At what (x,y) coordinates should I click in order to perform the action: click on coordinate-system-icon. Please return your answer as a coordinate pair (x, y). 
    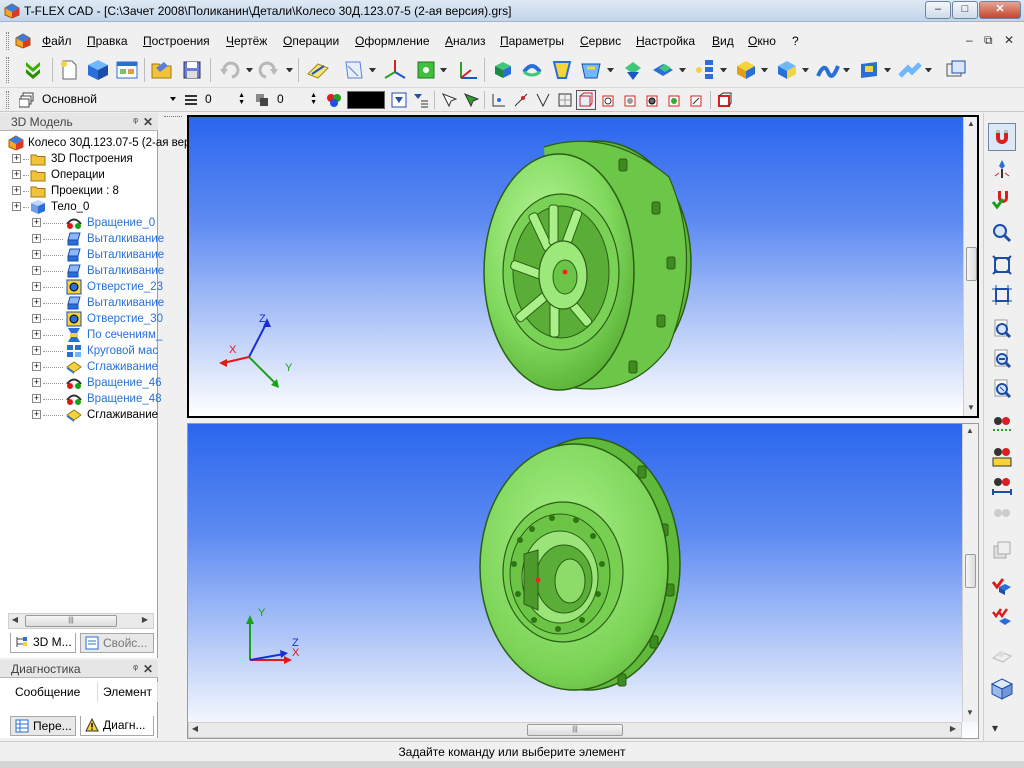
    Looking at the image, I should click on (467, 70).